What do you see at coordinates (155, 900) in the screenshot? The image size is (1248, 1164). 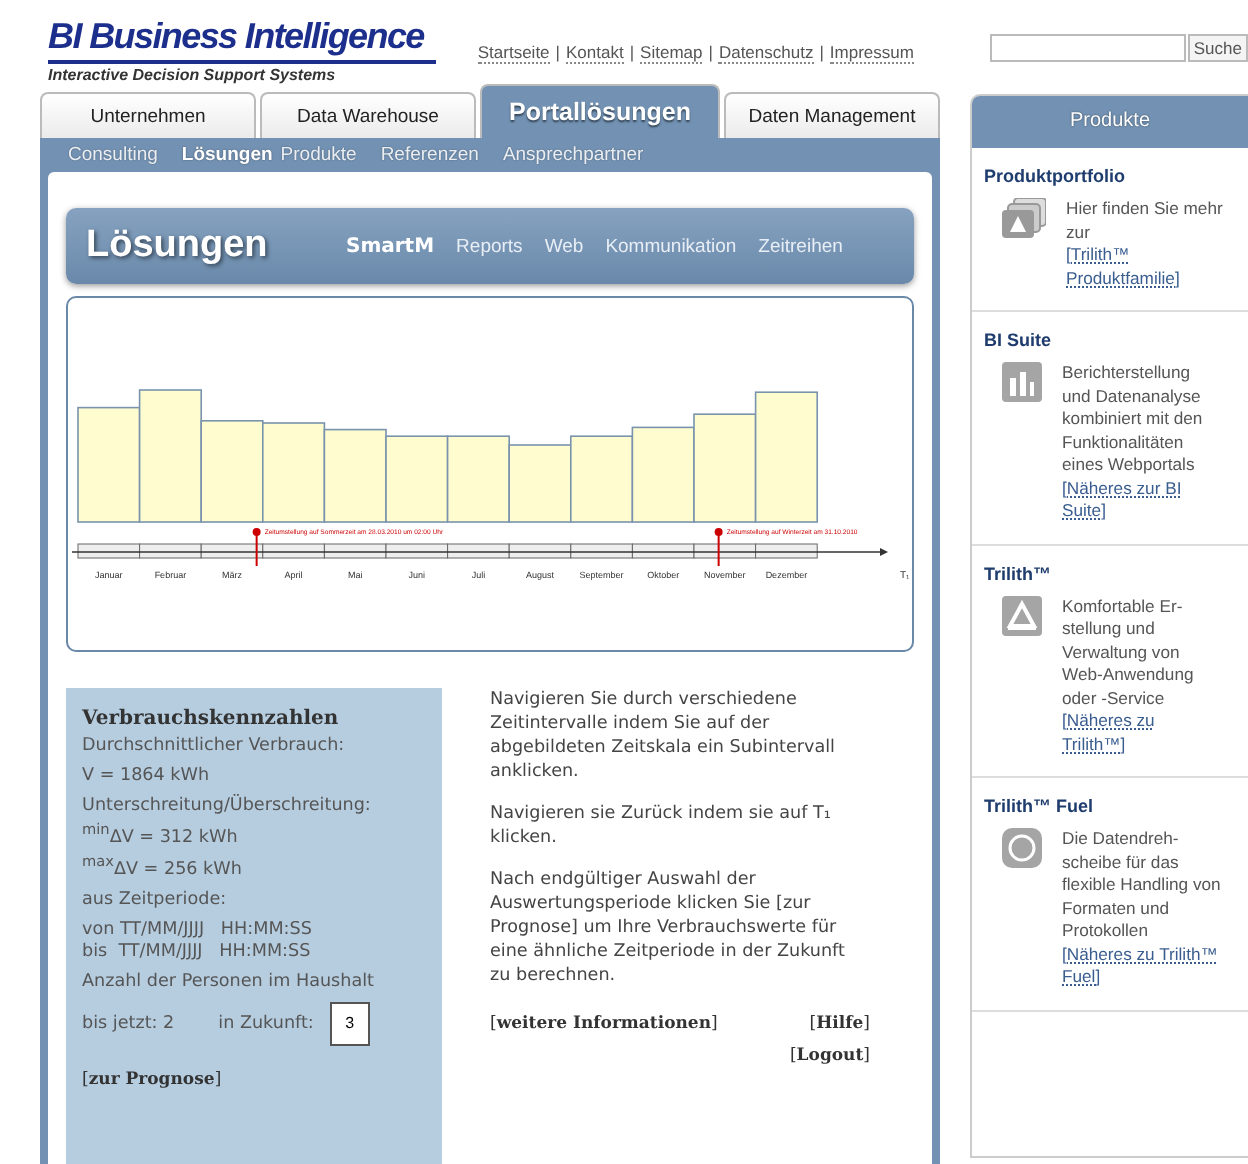 I see `stat-text: aus Zeitperiode:` at bounding box center [155, 900].